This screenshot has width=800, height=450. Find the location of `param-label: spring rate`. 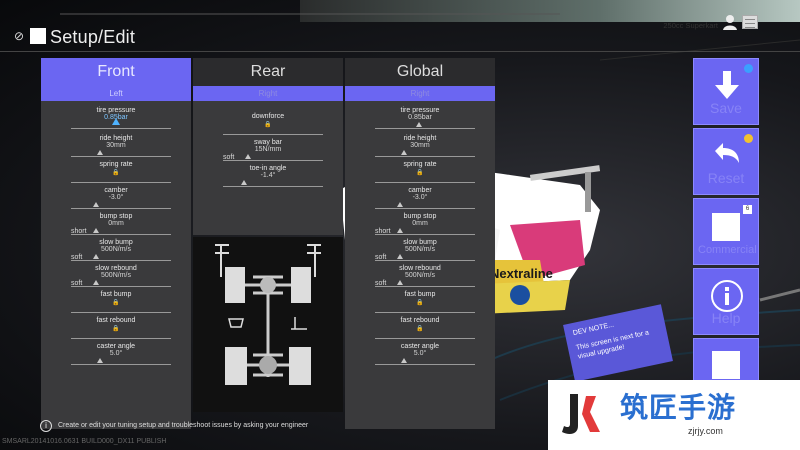

param-label: spring rate is located at coordinates (420, 164).